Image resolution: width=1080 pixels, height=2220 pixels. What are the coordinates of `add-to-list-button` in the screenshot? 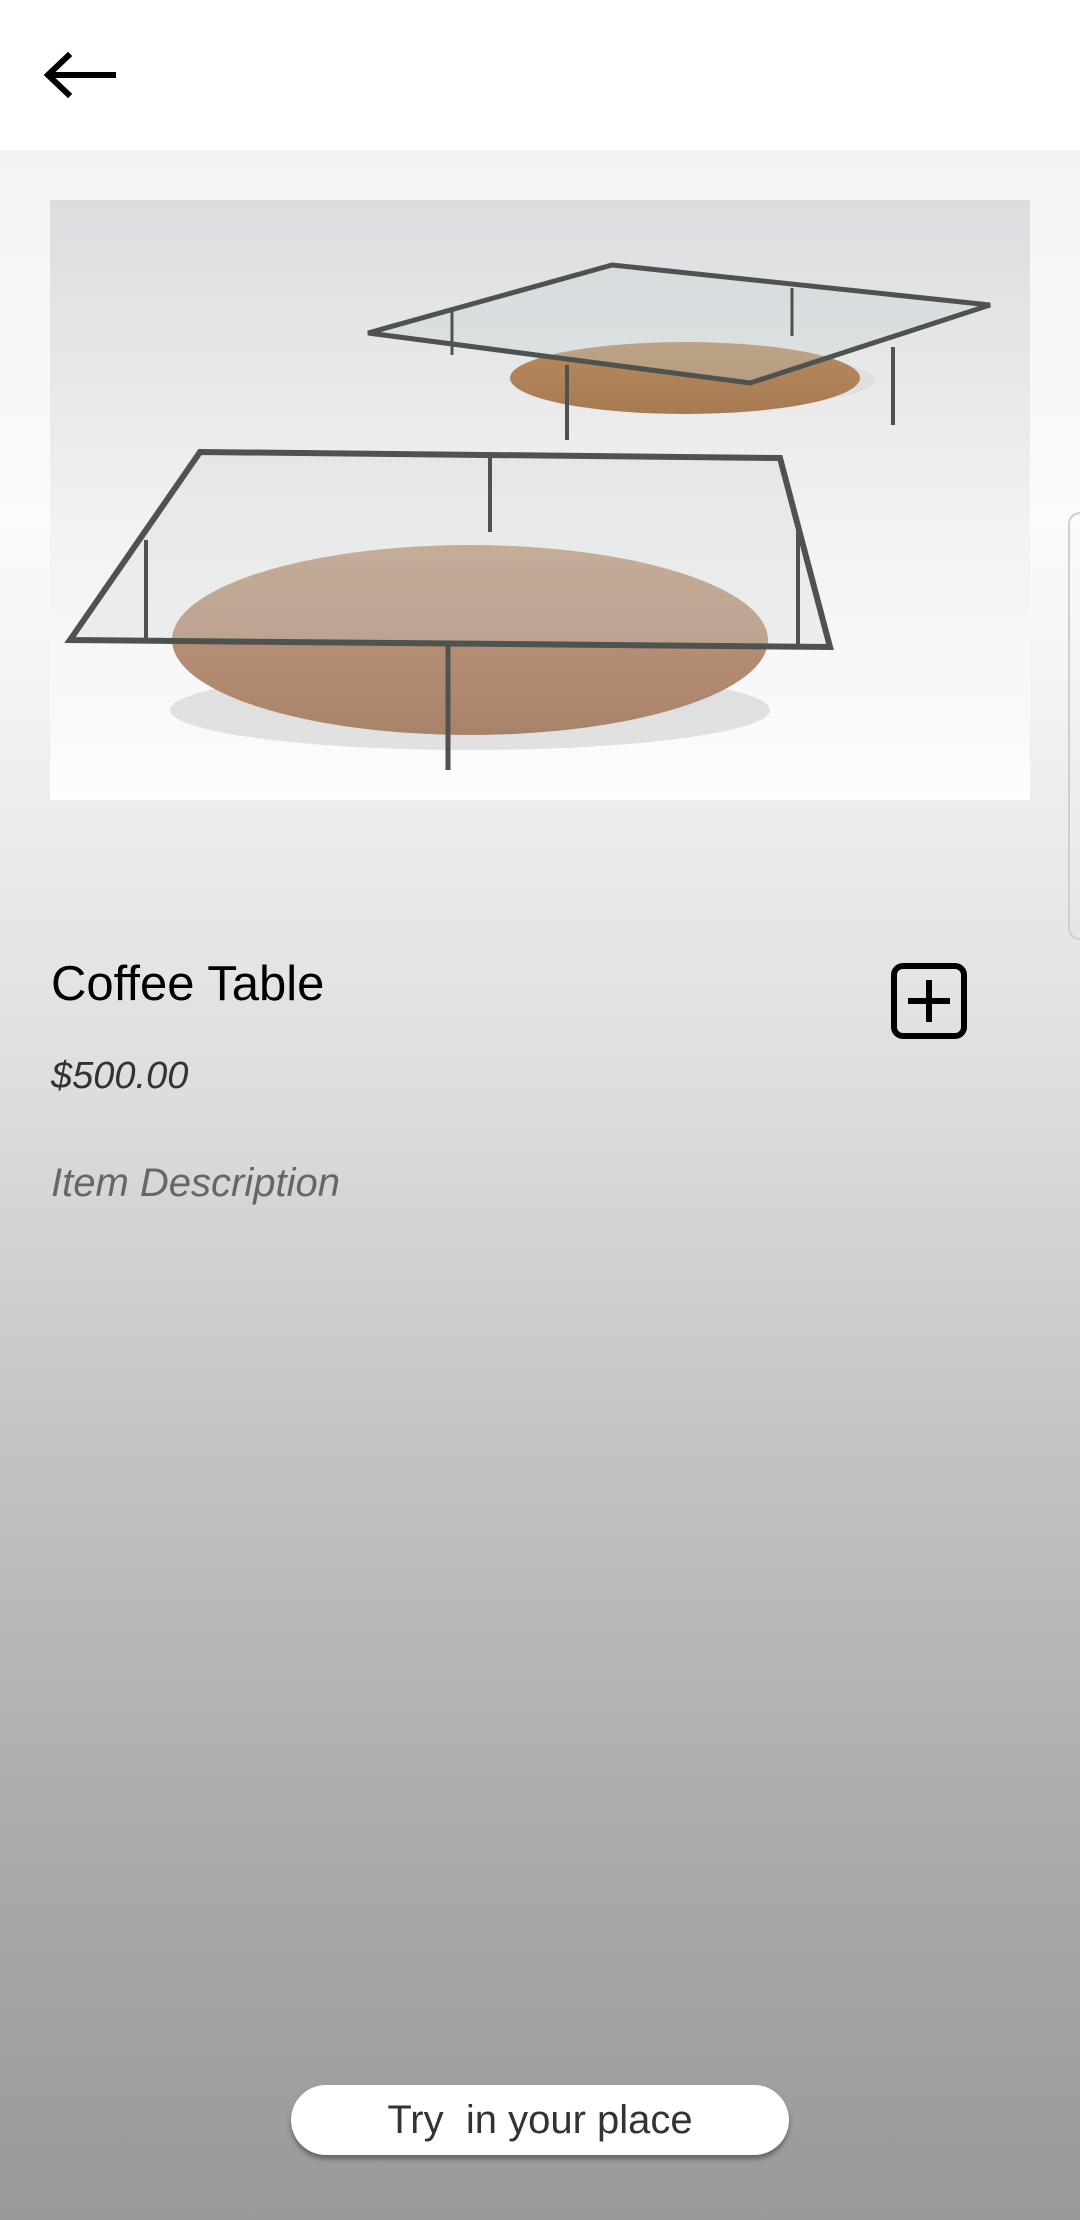 It's located at (929, 1001).